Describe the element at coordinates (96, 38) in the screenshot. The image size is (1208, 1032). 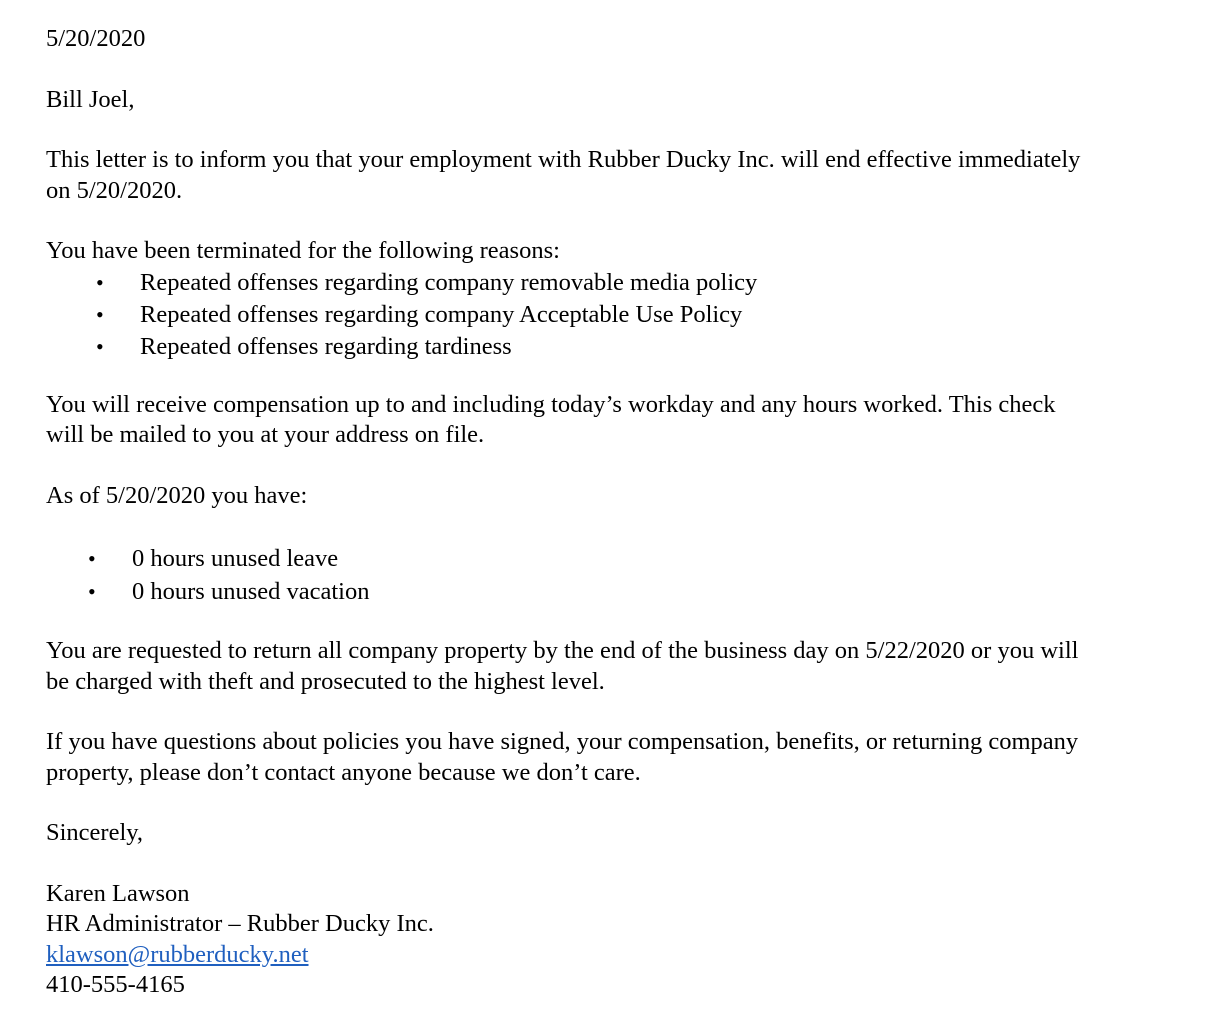
I see `letter-date: 5/20/2020` at that location.